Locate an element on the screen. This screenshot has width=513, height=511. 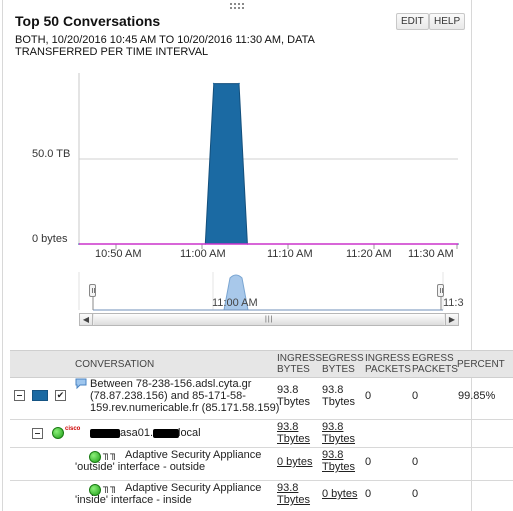
x-tick-label: 11:10 AM is located at coordinates (290, 254).